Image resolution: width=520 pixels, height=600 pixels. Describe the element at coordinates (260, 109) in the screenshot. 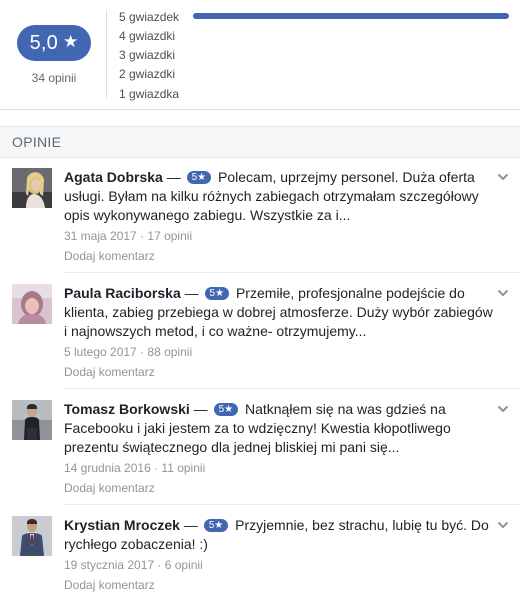

I see `summary-bottom-divider` at that location.